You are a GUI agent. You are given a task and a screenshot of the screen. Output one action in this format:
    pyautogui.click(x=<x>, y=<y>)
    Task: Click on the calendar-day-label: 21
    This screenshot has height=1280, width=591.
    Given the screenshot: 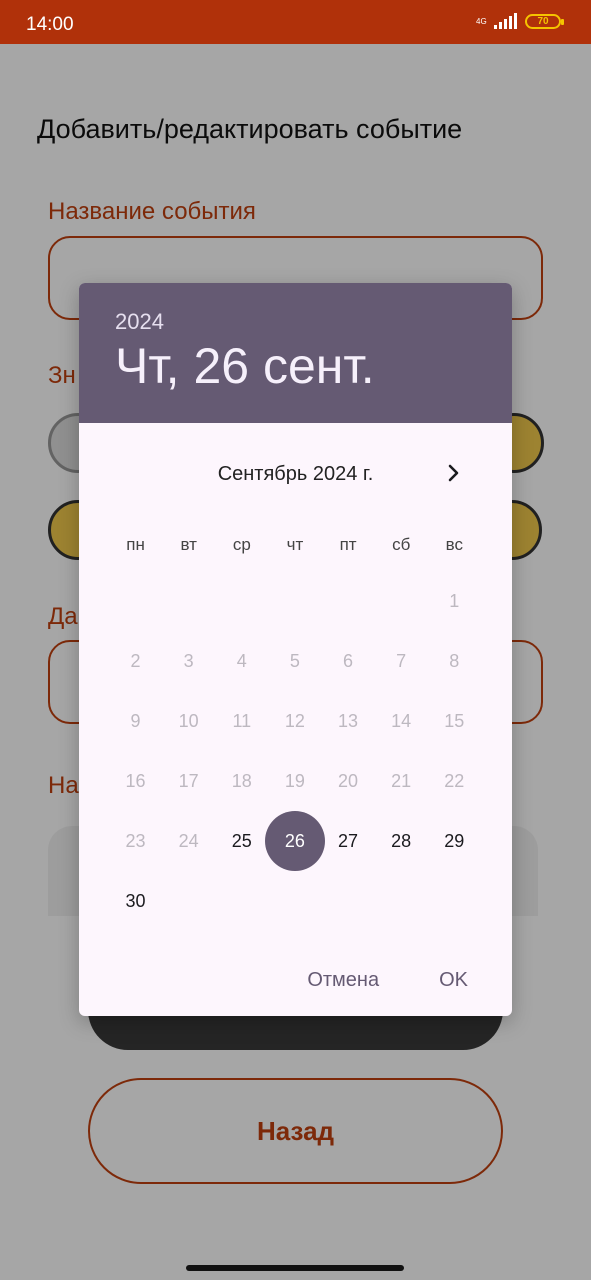 What is the action you would take?
    pyautogui.click(x=401, y=780)
    